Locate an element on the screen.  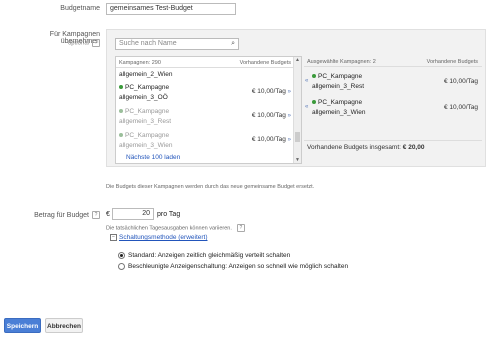
delivery-toggle-label: Schaltungsmethode (erweitert) is located at coordinates (163, 238).